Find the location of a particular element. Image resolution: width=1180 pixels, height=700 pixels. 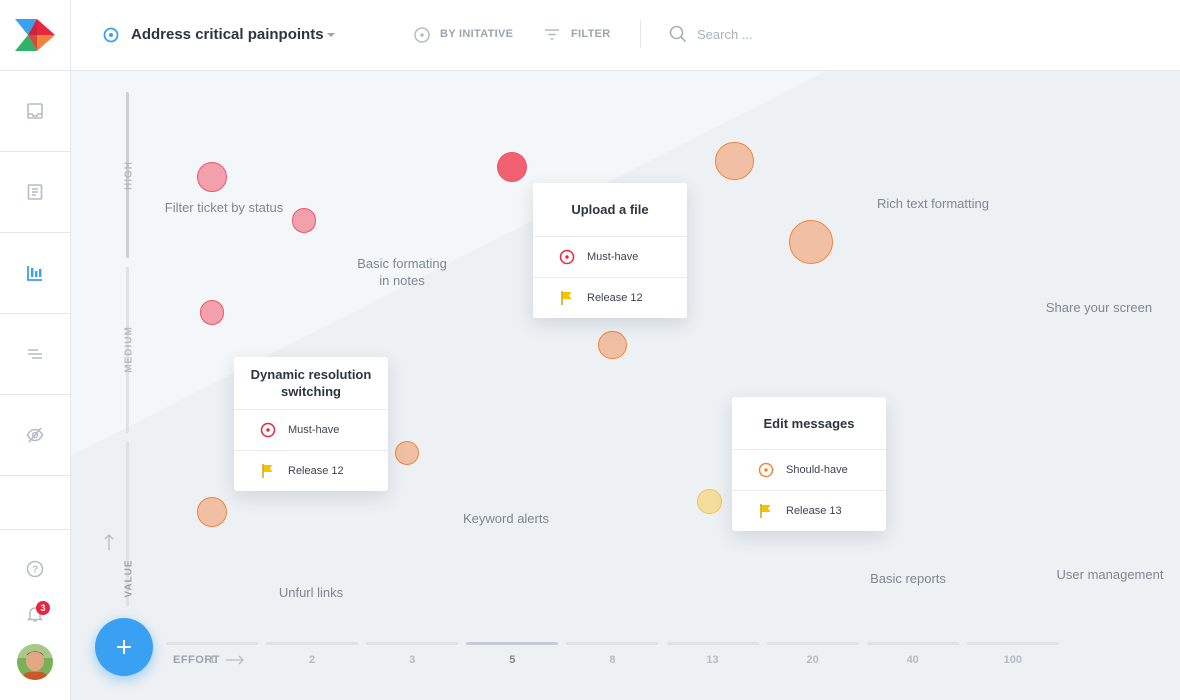

card-title: Dynamic resolution switching is located at coordinates (311, 383).